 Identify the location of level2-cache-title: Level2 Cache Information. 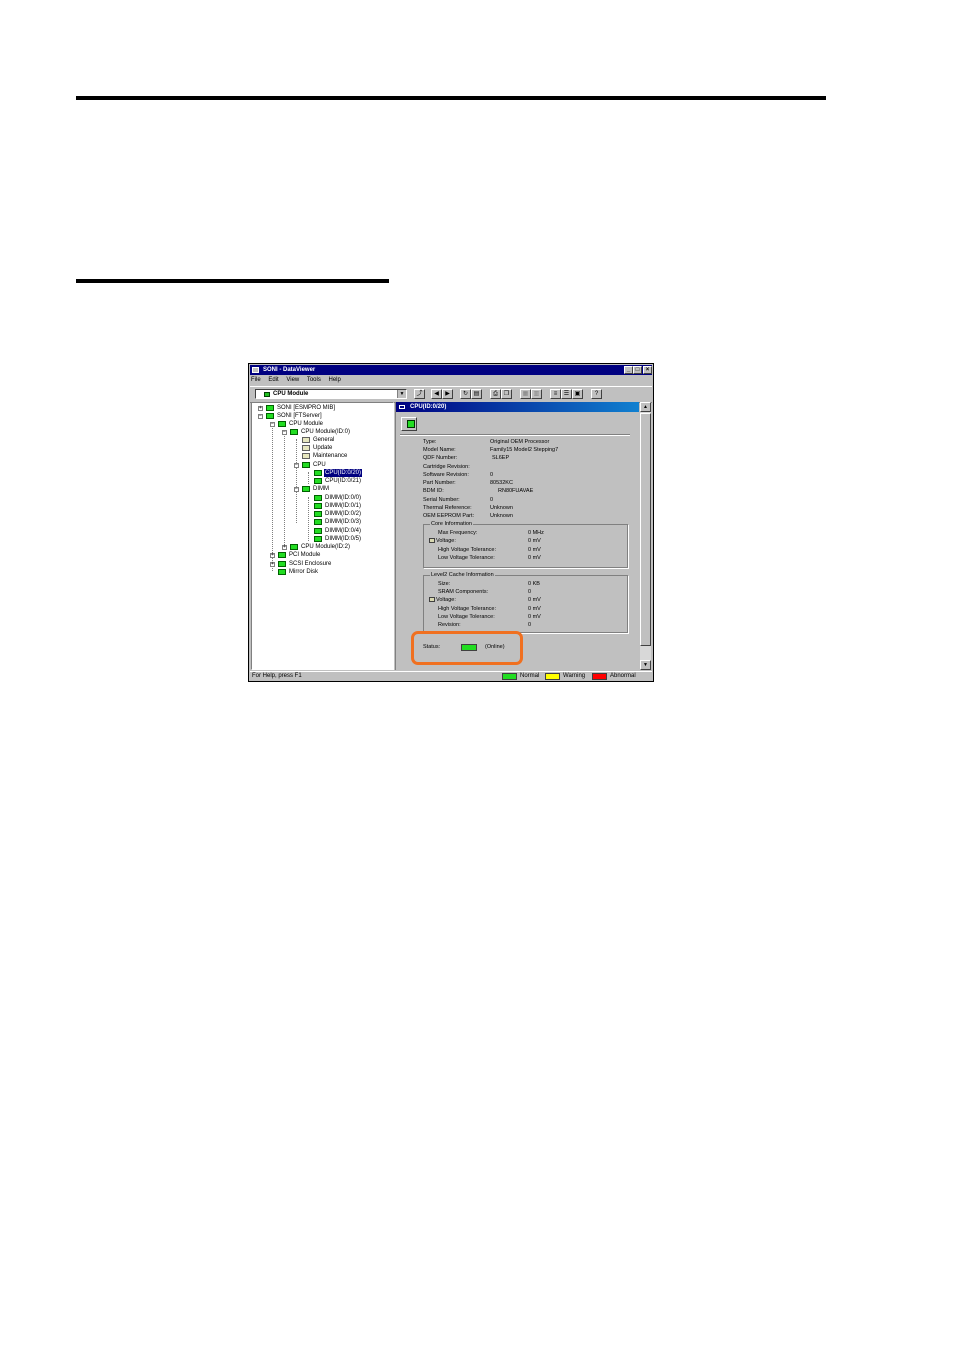
(462, 575).